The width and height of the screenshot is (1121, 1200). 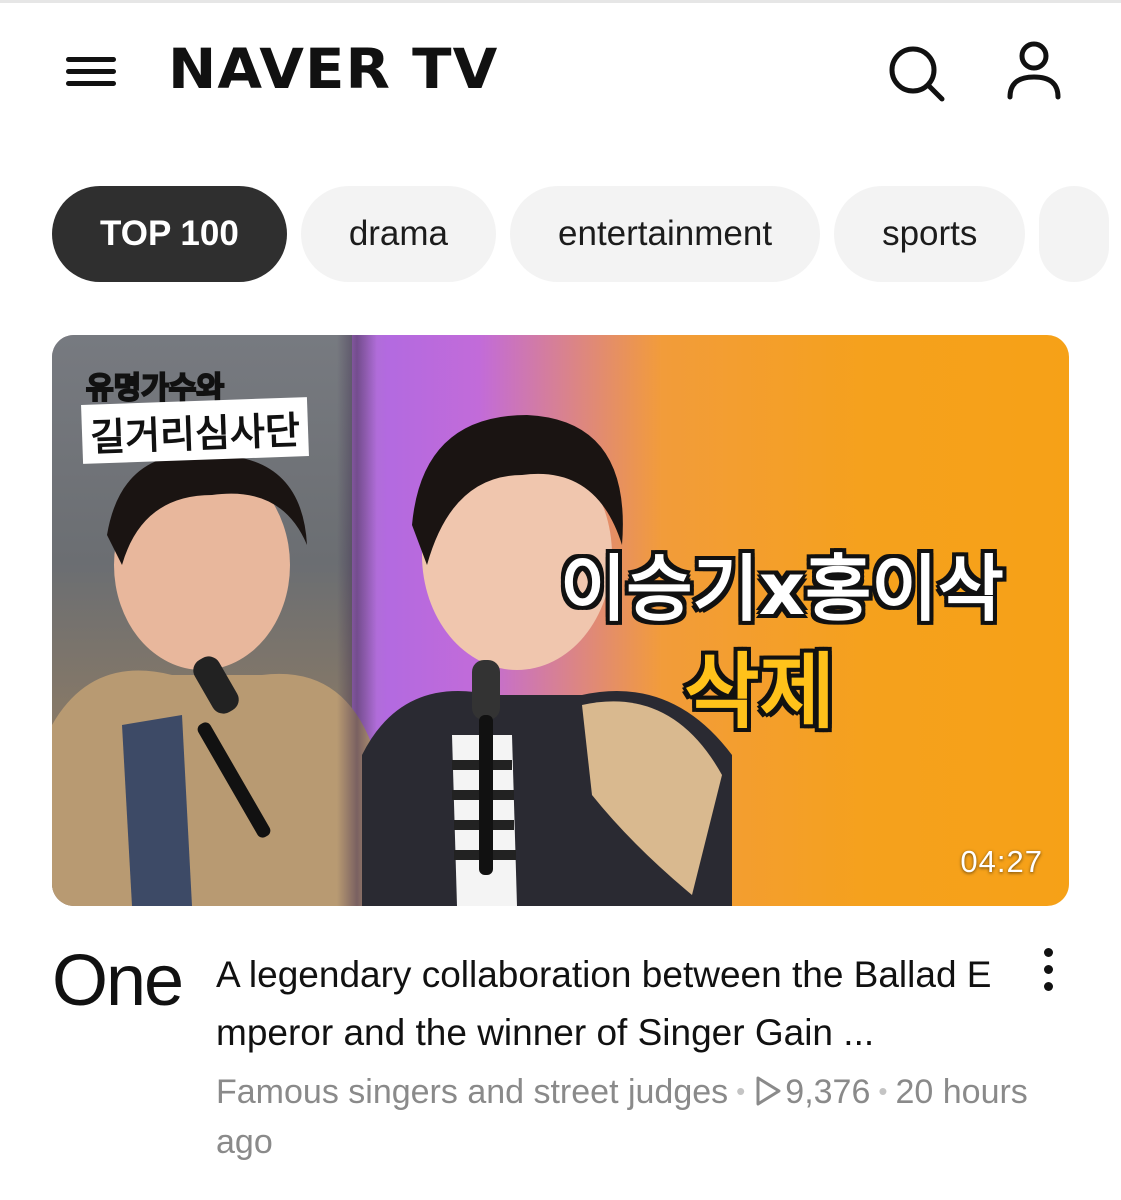 What do you see at coordinates (930, 234) in the screenshot?
I see `tab-sports: sports` at bounding box center [930, 234].